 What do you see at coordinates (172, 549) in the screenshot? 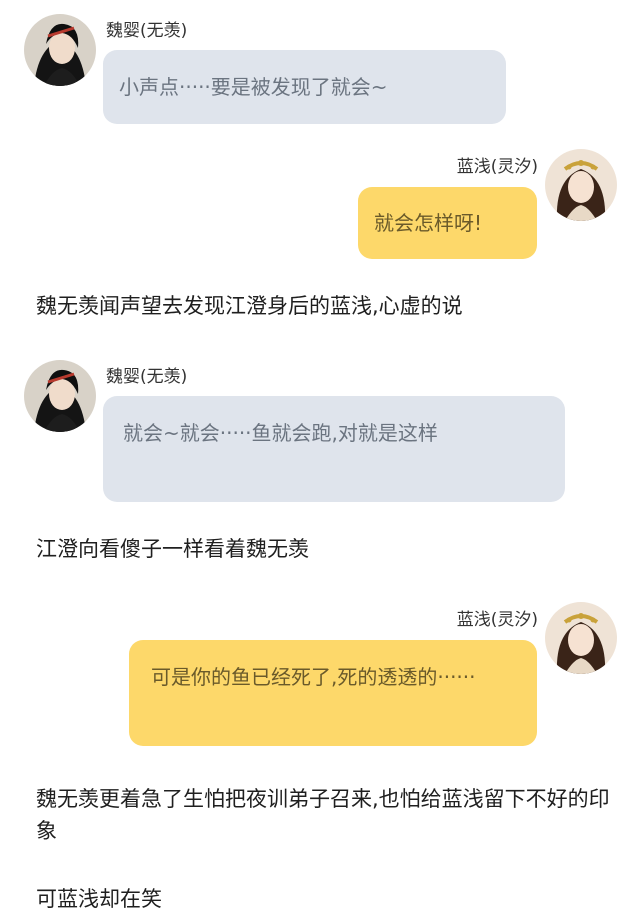
I see `narration-text: 江澄向看傻子一样看着魏无羡` at bounding box center [172, 549].